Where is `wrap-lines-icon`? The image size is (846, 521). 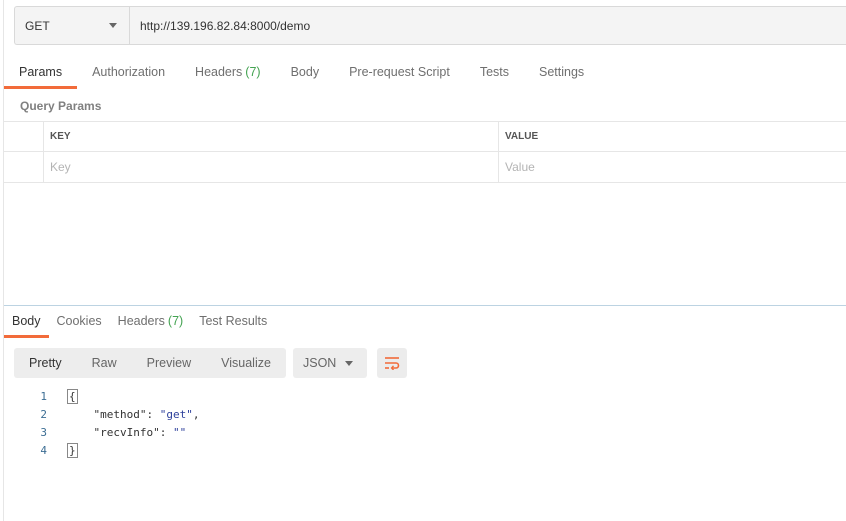
wrap-lines-icon is located at coordinates (392, 363).